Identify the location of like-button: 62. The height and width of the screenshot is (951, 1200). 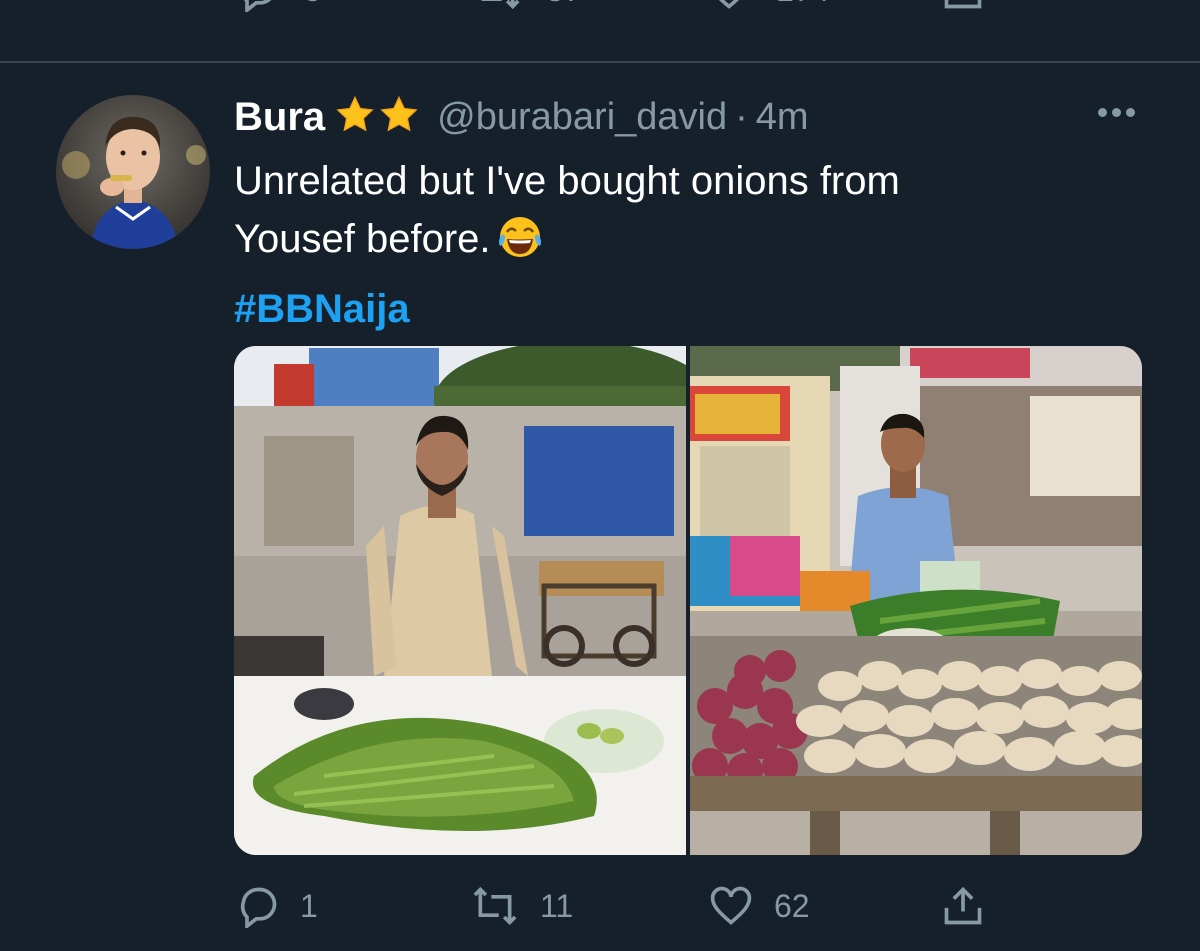
(759, 906).